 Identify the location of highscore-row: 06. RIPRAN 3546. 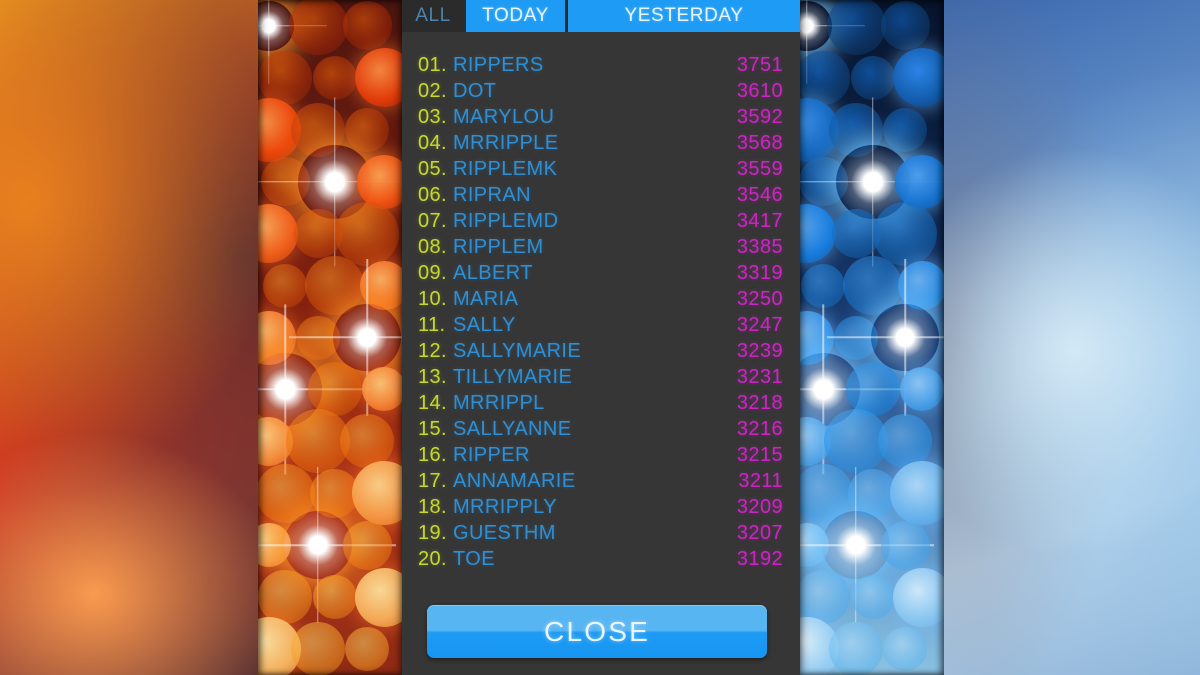
(601, 195).